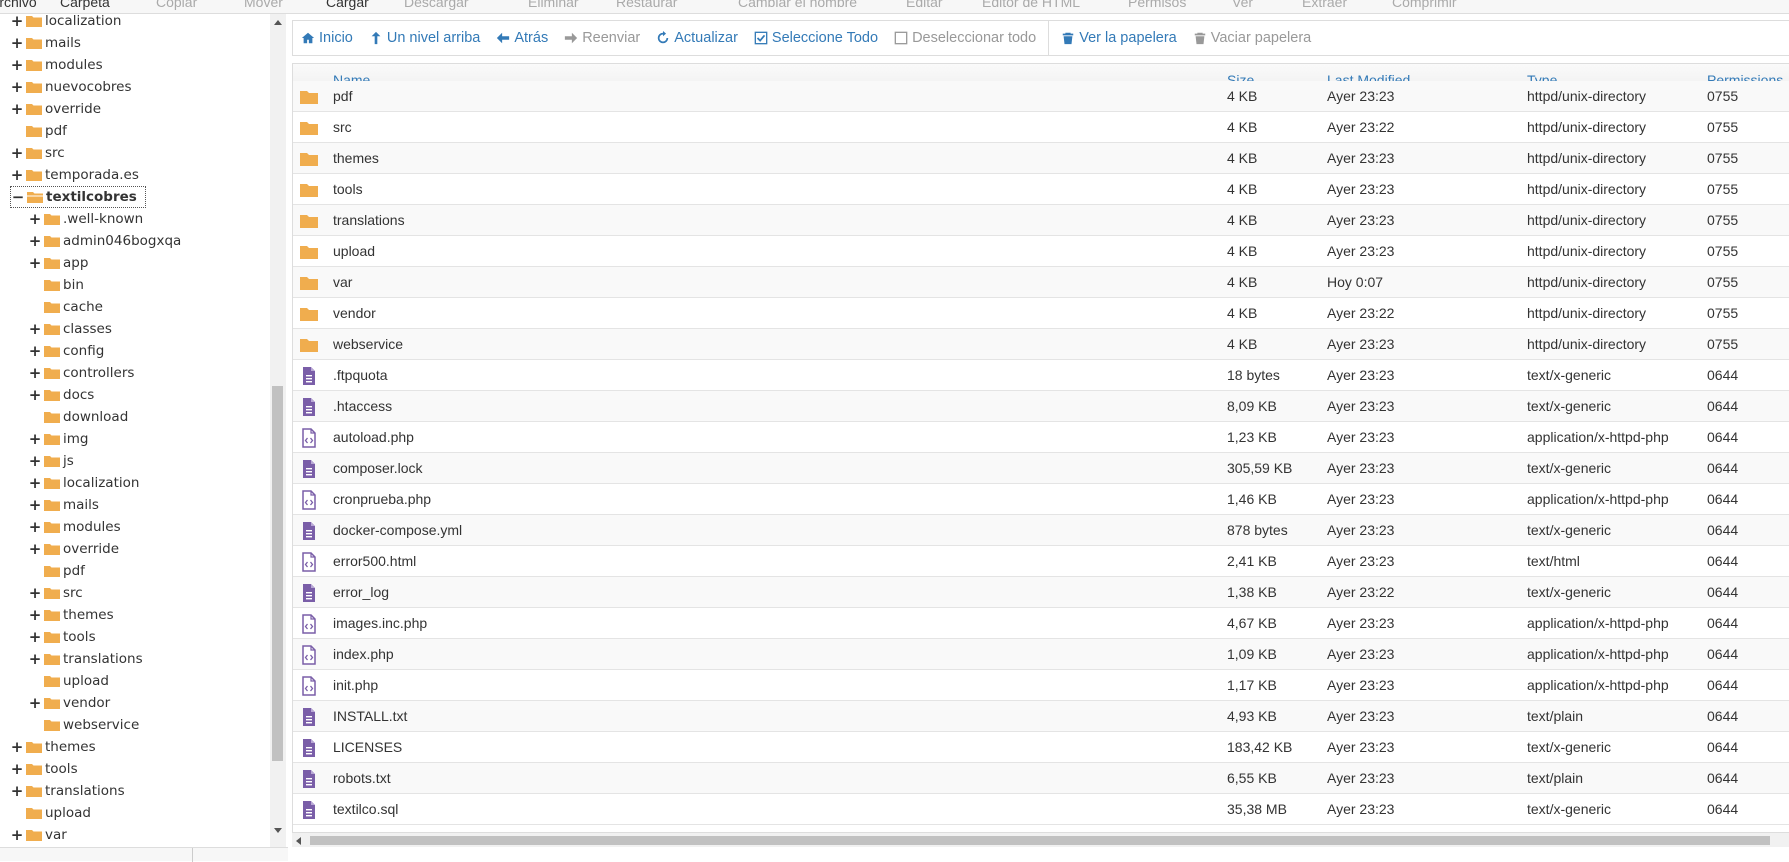  What do you see at coordinates (85, 5) in the screenshot?
I see `menu-item-carpeta: Carpeta` at bounding box center [85, 5].